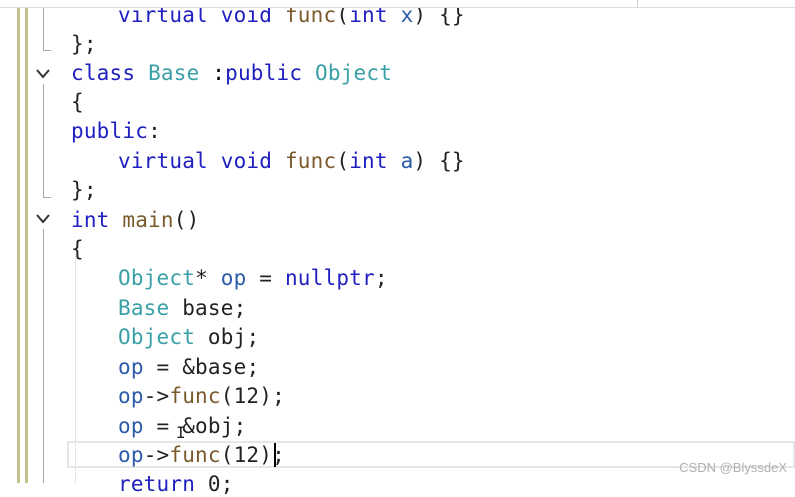  I want to click on code-token: (), so click(186, 220).